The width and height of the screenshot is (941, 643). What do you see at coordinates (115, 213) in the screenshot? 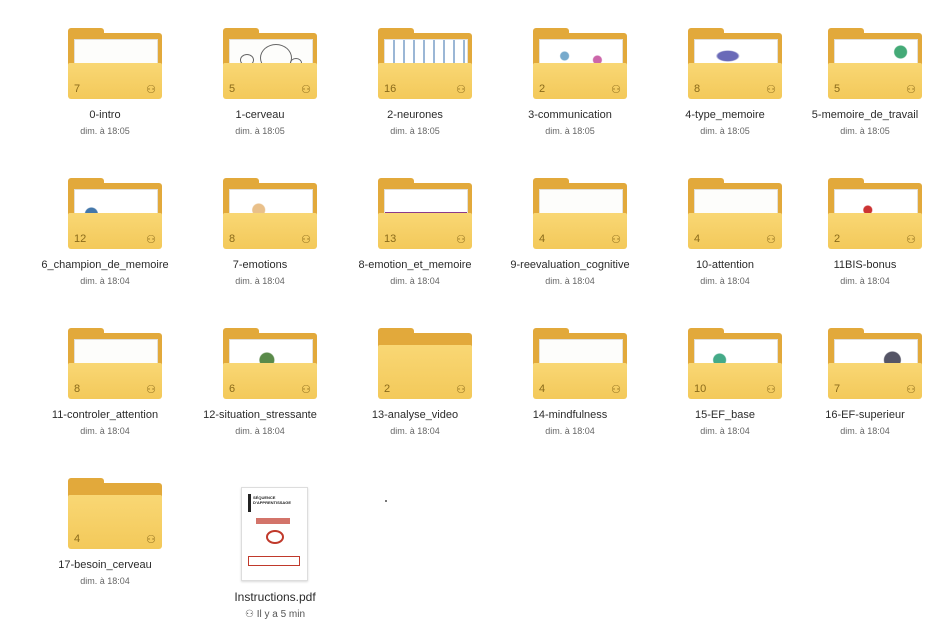
I see `folder-icon: 12 ⚇` at bounding box center [115, 213].